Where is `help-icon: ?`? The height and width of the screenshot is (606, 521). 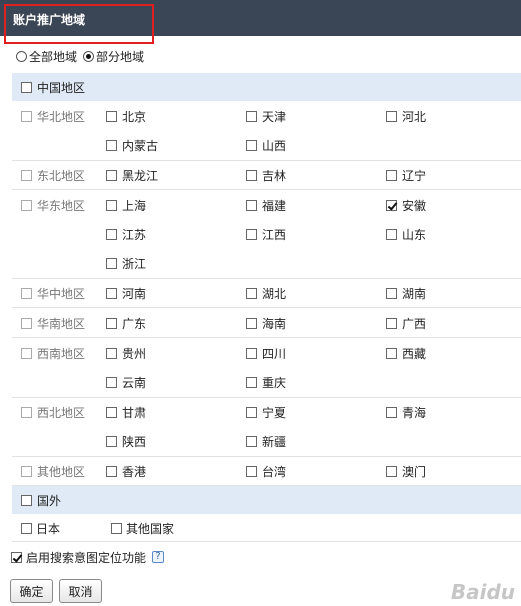 help-icon: ? is located at coordinates (158, 557).